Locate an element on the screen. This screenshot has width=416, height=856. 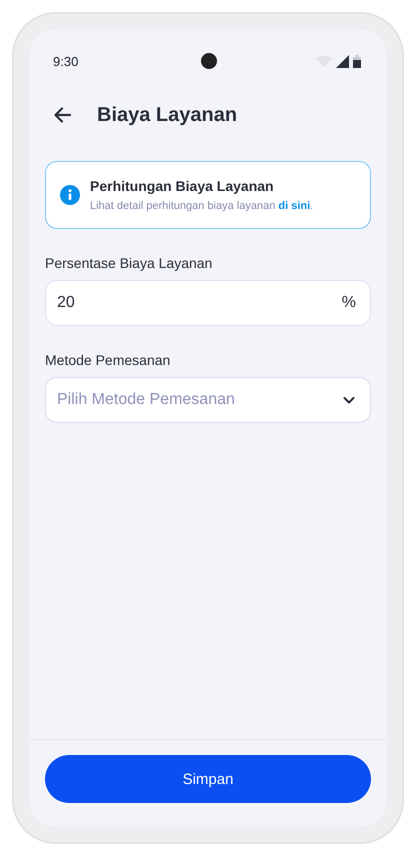
status-time: 9:30 is located at coordinates (65, 61).